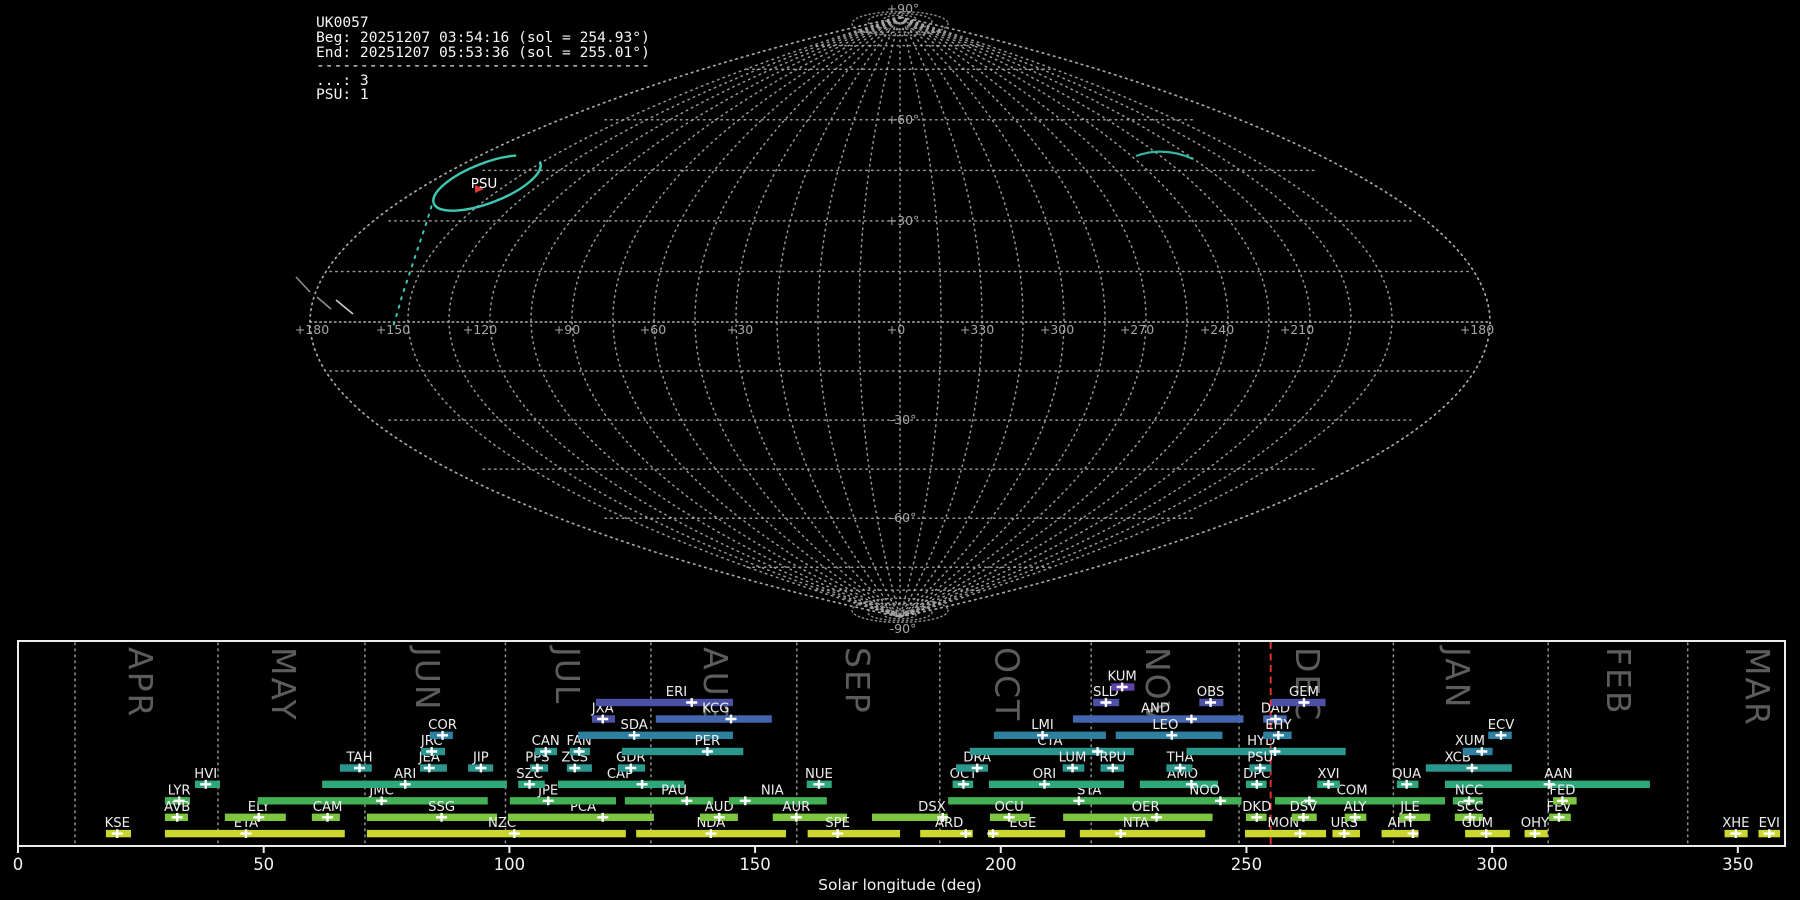  What do you see at coordinates (903, 220) in the screenshot?
I see `lat-label: +30°` at bounding box center [903, 220].